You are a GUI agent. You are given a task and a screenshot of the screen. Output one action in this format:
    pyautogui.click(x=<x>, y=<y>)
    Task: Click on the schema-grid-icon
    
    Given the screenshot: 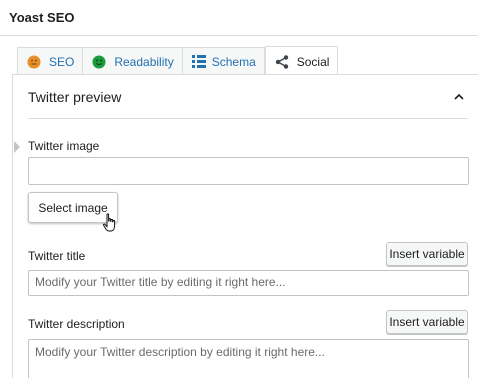 What is the action you would take?
    pyautogui.click(x=198, y=61)
    